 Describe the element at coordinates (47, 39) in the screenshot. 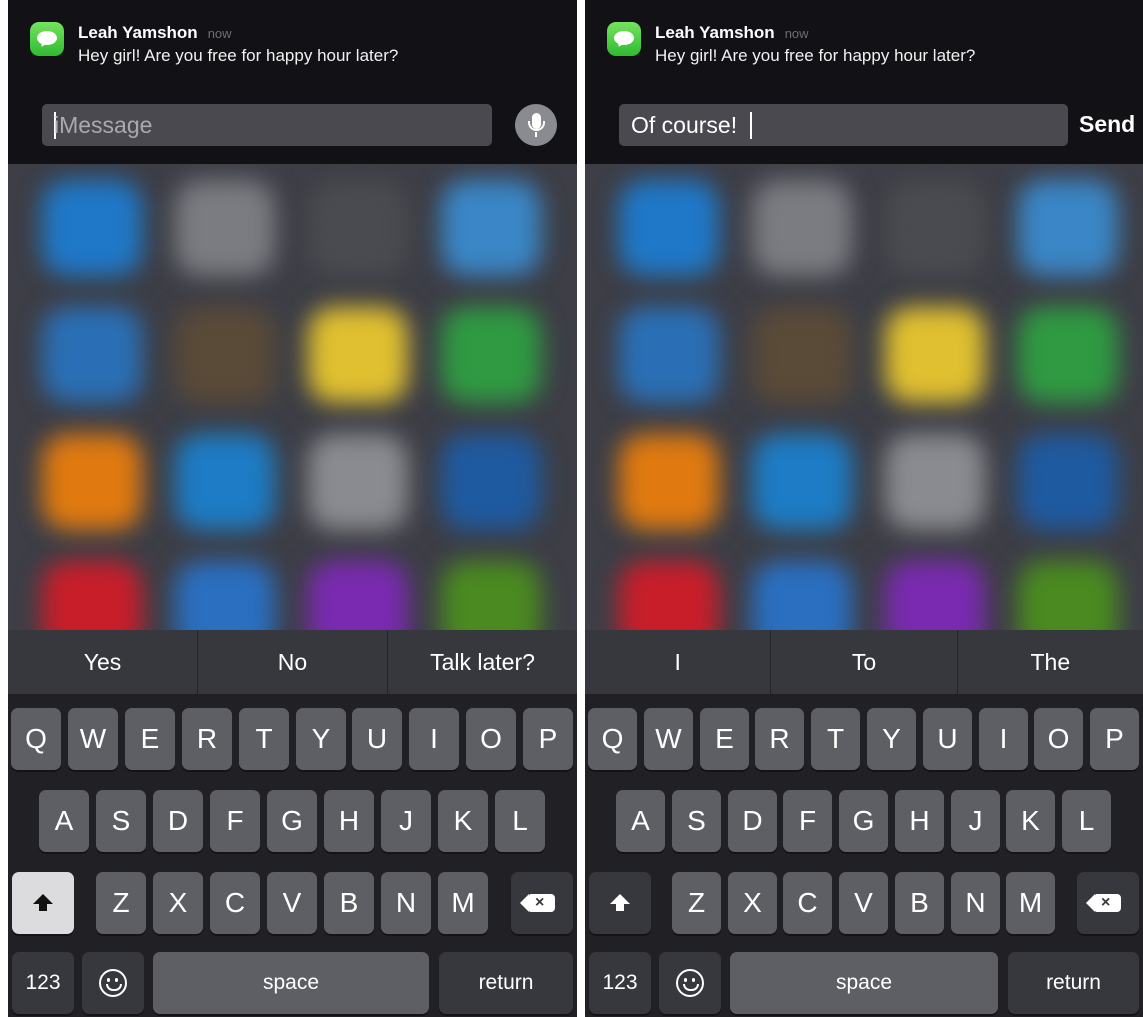

I see `messages-icon` at that location.